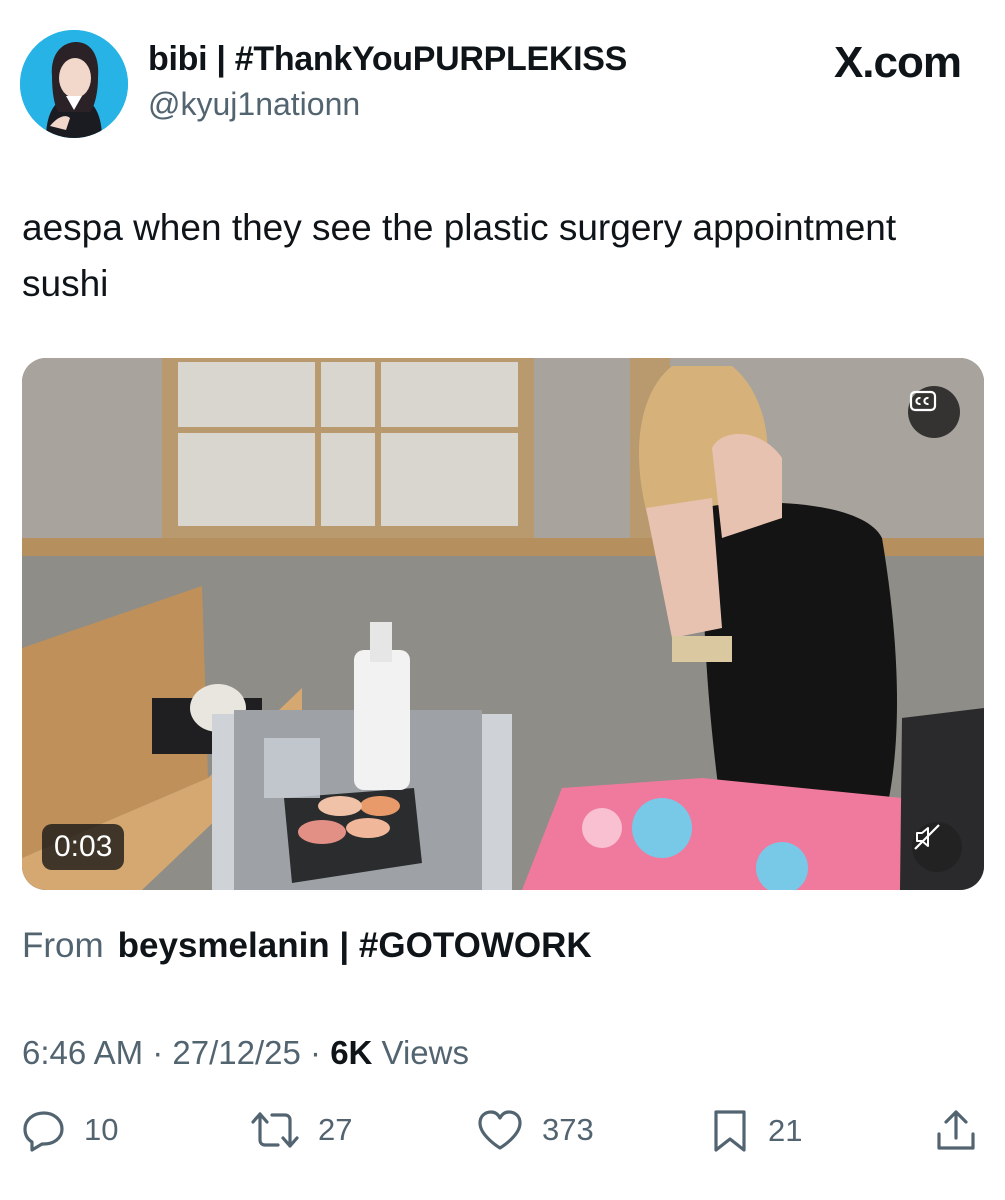  What do you see at coordinates (756, 1131) in the screenshot?
I see `bookmark-button: 21` at bounding box center [756, 1131].